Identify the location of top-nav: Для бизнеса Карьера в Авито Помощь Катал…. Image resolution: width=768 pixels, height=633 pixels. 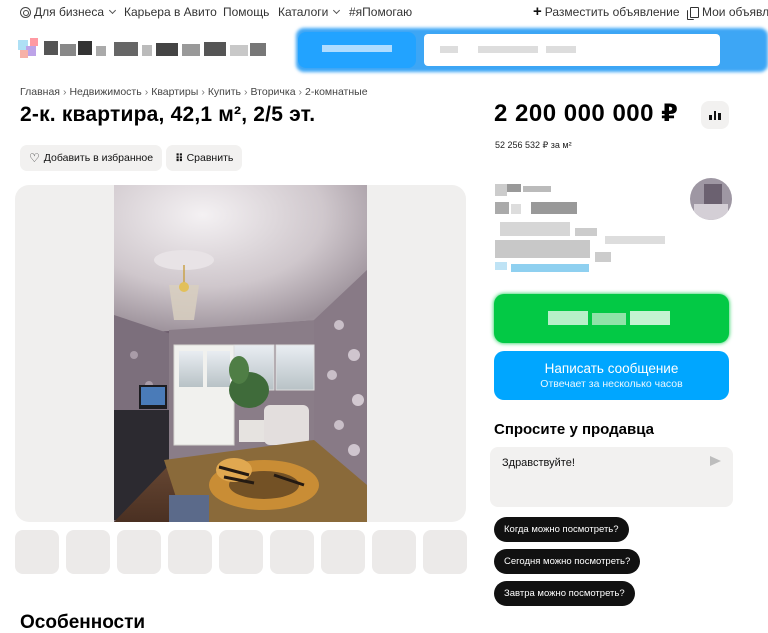
(384, 12).